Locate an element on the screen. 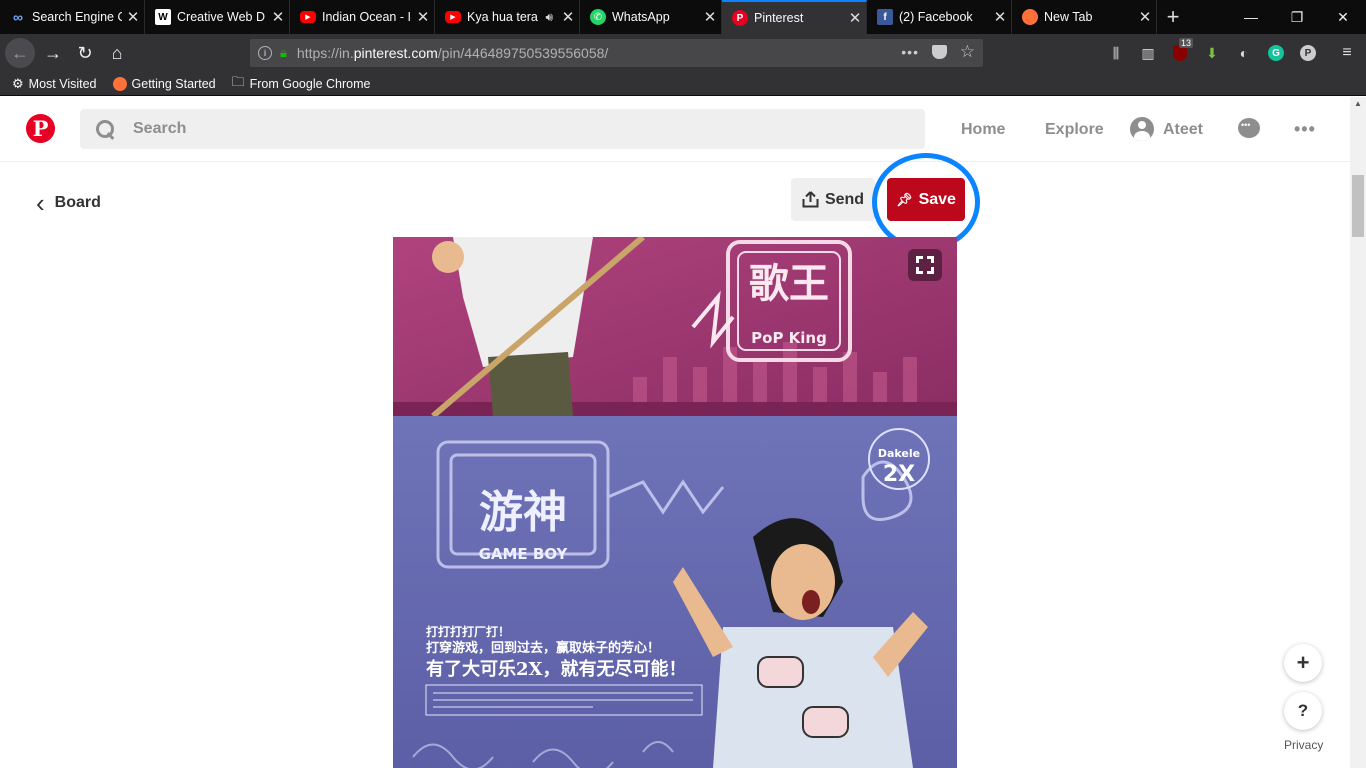  folder-icon: 🗀︎ is located at coordinates (238, 81).